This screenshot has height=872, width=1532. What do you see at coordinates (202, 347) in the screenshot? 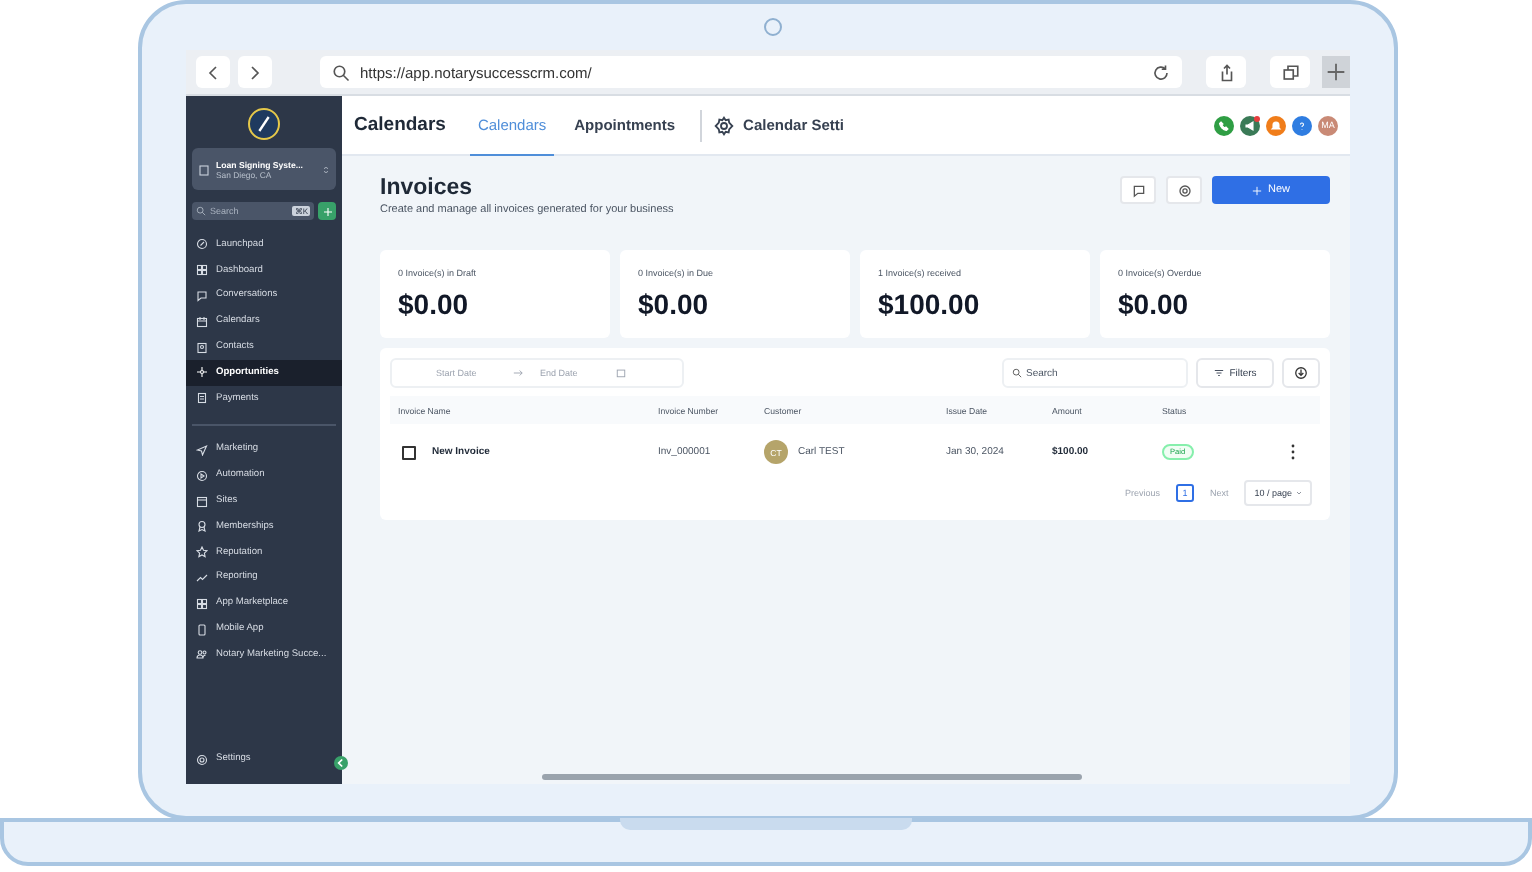
I see `contact-card-icon` at bounding box center [202, 347].